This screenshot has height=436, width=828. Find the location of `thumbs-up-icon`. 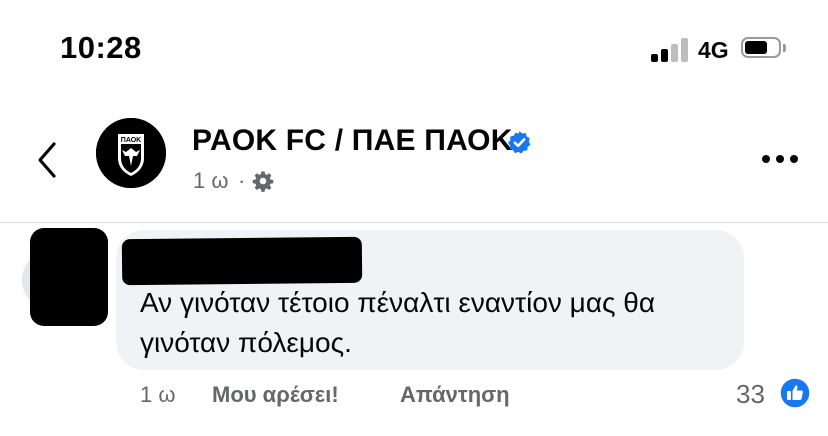

thumbs-up-icon is located at coordinates (795, 393).